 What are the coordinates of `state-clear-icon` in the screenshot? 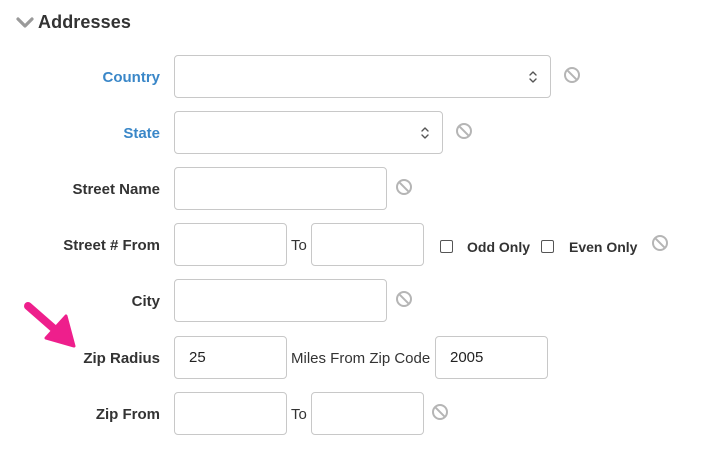 It's located at (464, 131).